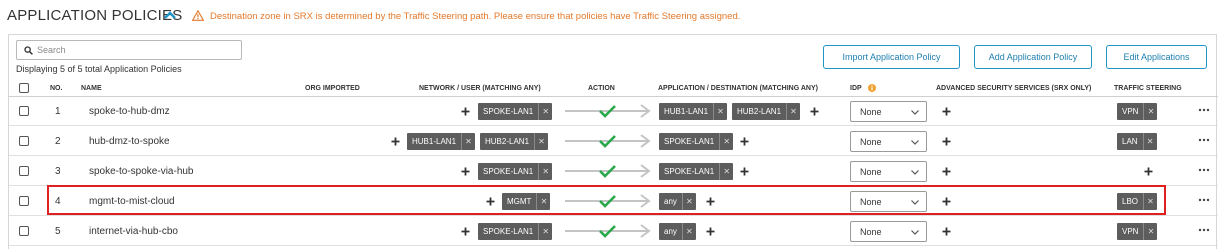 The height and width of the screenshot is (249, 1218). What do you see at coordinates (91, 88) in the screenshot?
I see `col-name: NAME` at bounding box center [91, 88].